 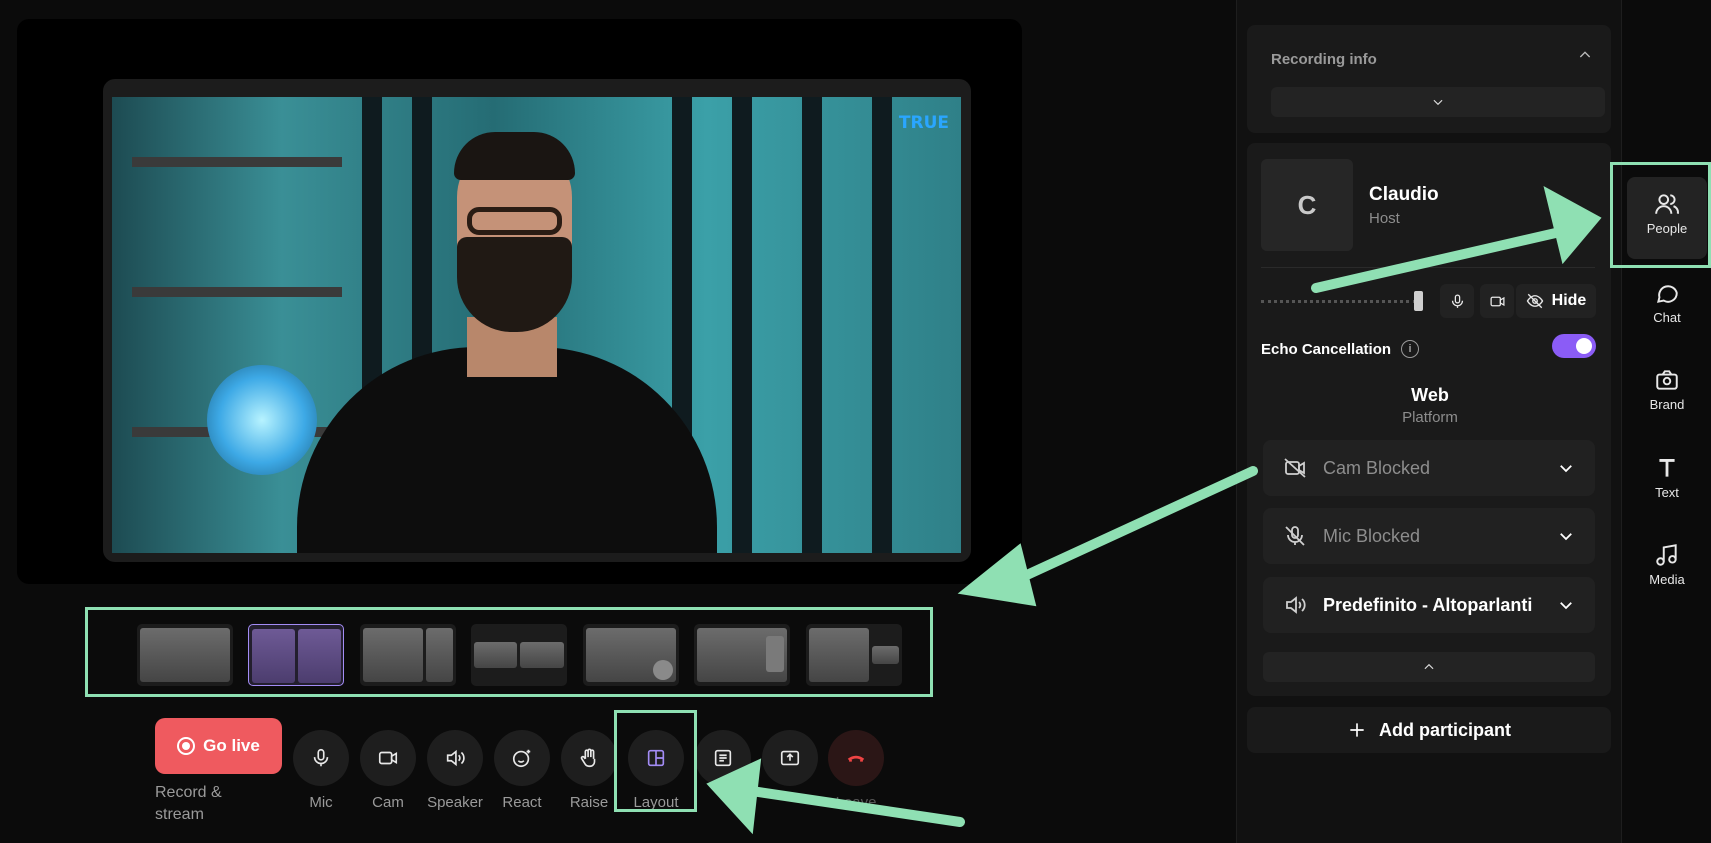 I want to click on speaker-control: Speaker, so click(x=455, y=770).